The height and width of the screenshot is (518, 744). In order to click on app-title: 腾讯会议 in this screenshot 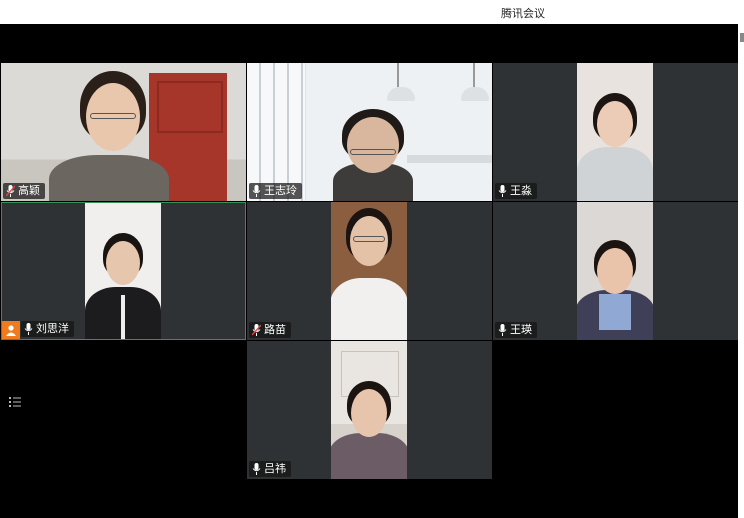, I will do `click(523, 14)`.